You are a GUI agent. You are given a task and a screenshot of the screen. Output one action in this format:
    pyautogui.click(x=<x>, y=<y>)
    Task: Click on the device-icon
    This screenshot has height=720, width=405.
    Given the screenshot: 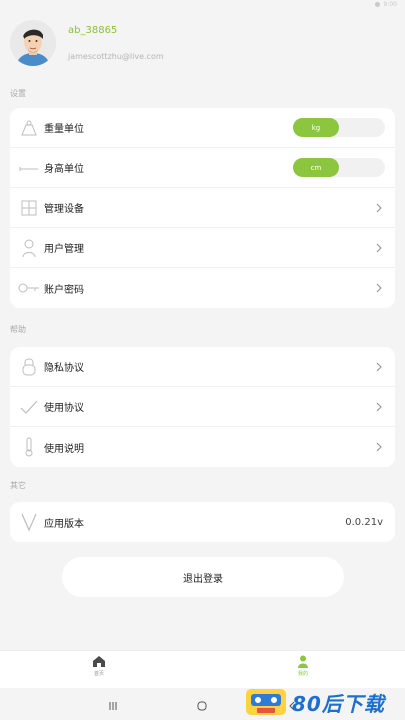 What is the action you would take?
    pyautogui.click(x=29, y=208)
    